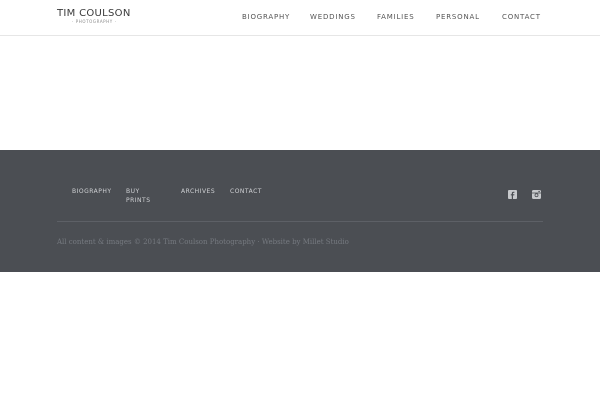 This screenshot has height=400, width=600. I want to click on footer-nav-contact: CONTACT, so click(246, 191).